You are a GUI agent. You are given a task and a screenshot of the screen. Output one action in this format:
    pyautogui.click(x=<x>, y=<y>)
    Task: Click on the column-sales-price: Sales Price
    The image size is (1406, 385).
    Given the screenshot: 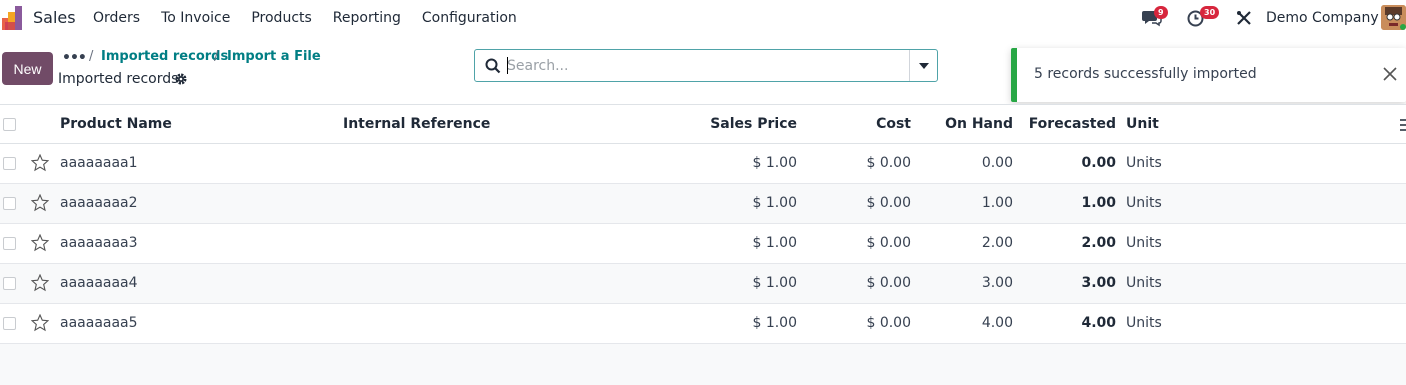 What is the action you would take?
    pyautogui.click(x=753, y=124)
    